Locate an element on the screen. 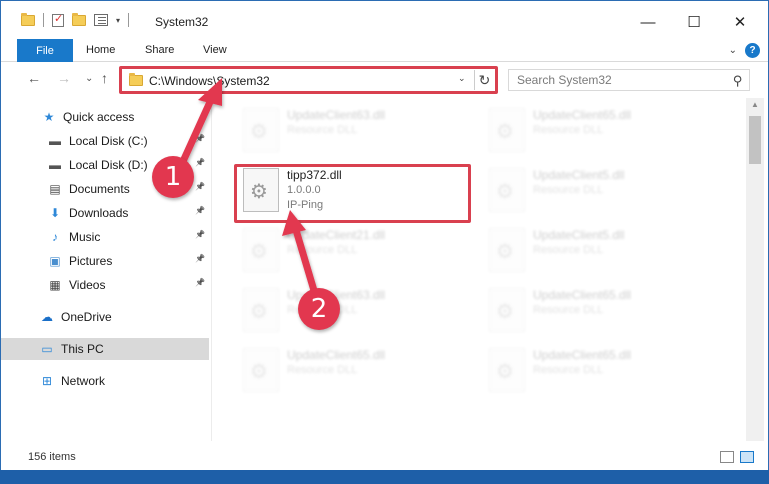 The image size is (769, 484). sidebar-item-network: ⊞ Network is located at coordinates (105, 381).